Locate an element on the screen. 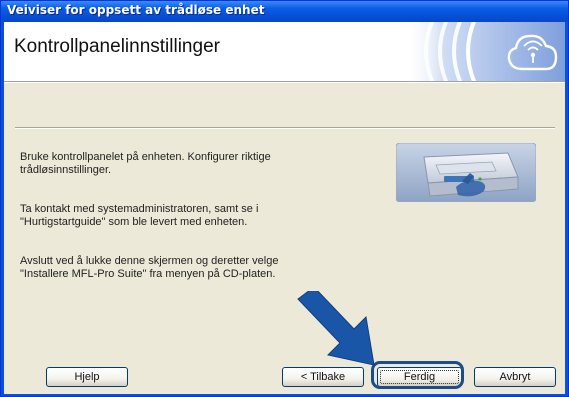 Image resolution: width=569 pixels, height=397 pixels. title-bar: Veiviser for oppsett av trådløse enhet is located at coordinates (284, 11).